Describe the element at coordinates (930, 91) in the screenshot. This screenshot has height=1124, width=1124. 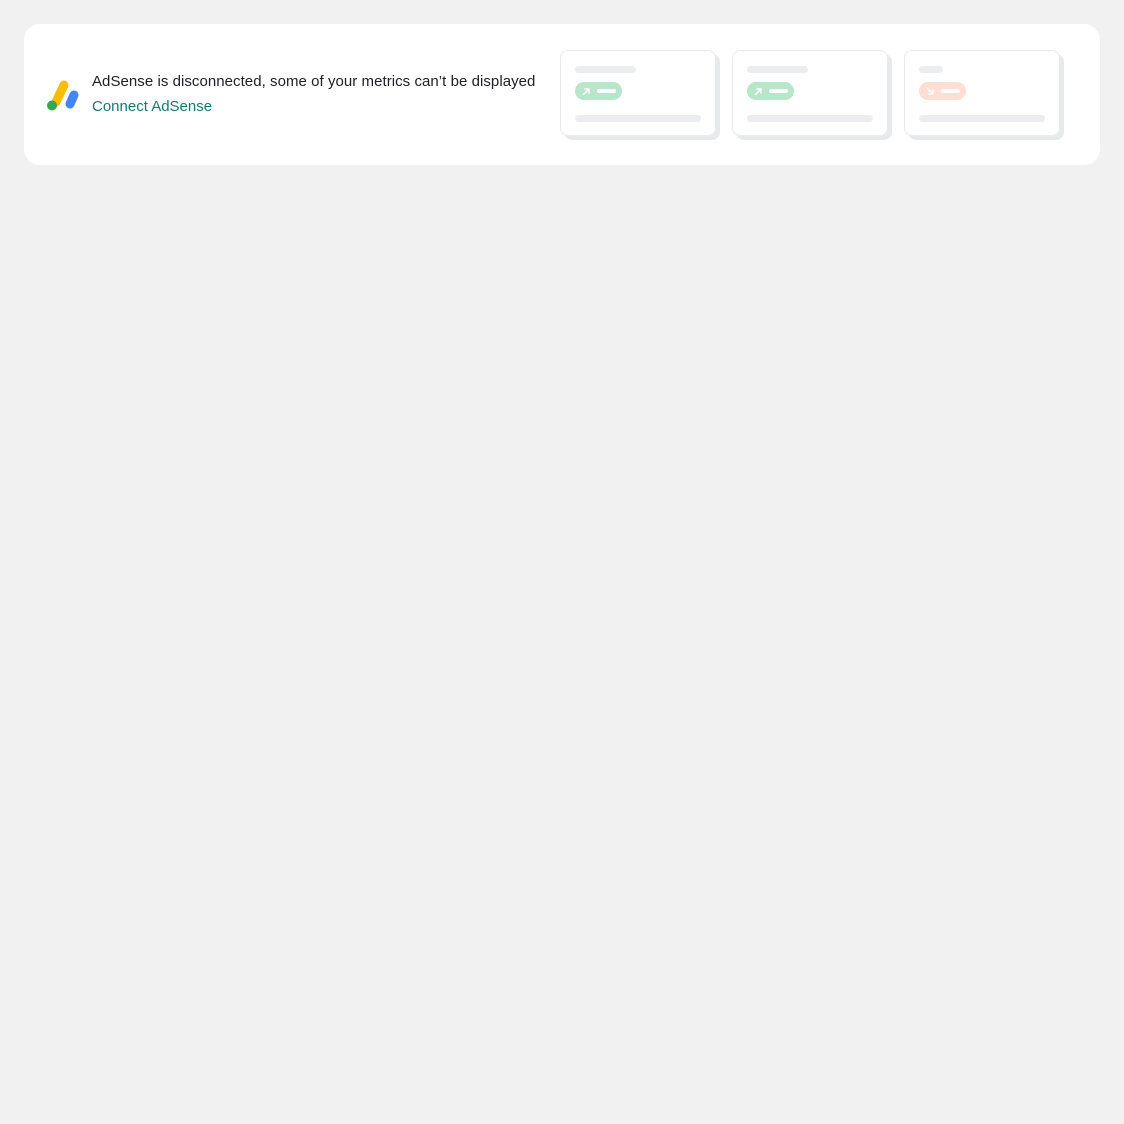
I see `arrow-down-right-icon` at that location.